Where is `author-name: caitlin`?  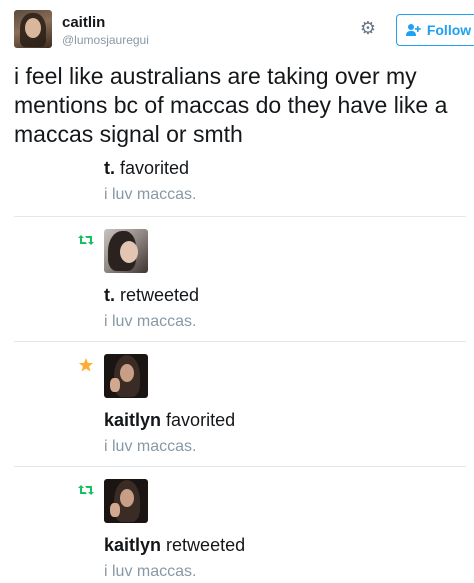 author-name: caitlin is located at coordinates (83, 22).